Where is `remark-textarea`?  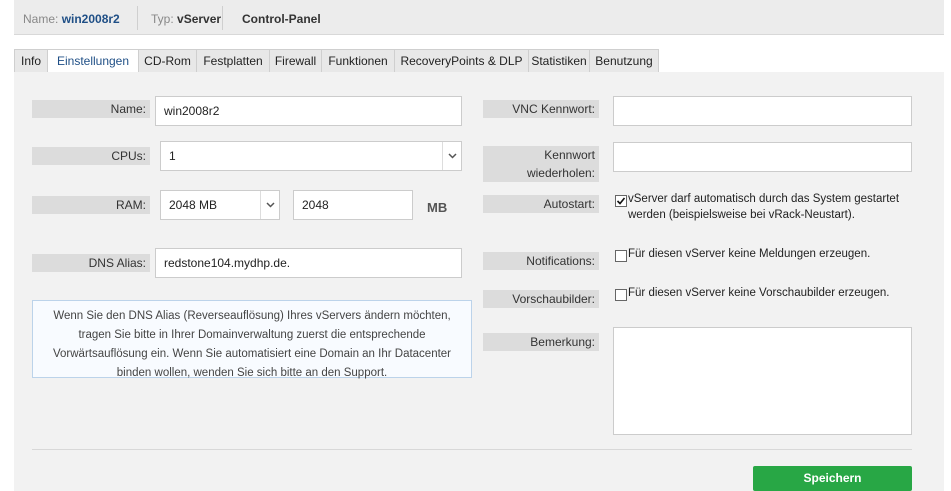
remark-textarea is located at coordinates (762, 381).